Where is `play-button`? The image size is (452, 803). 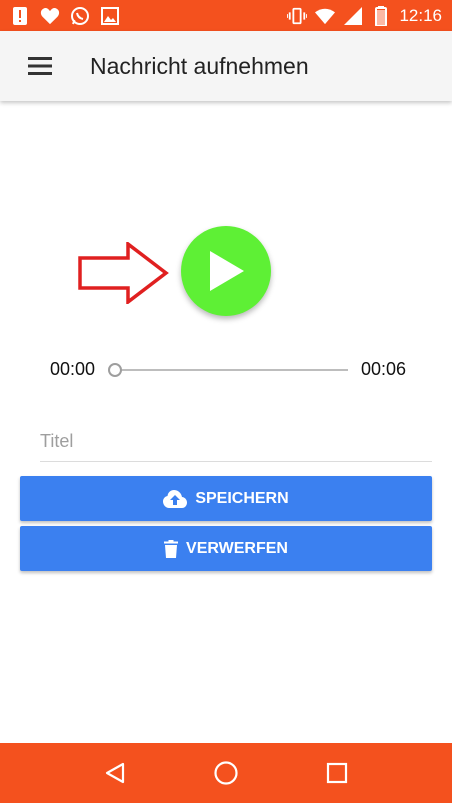 play-button is located at coordinates (226, 271).